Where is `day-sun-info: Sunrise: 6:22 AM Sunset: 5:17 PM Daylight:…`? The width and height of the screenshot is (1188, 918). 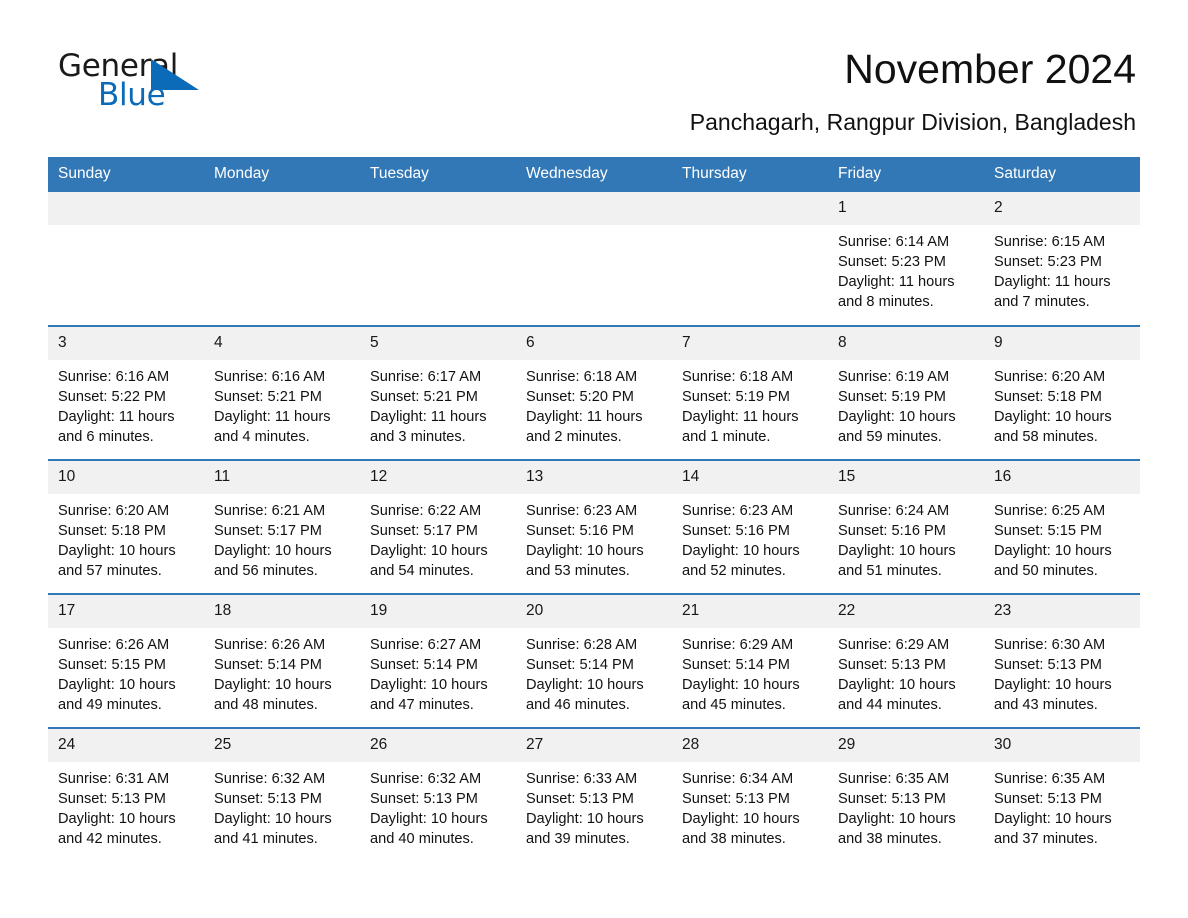 day-sun-info: Sunrise: 6:22 AM Sunset: 5:17 PM Daylight:… is located at coordinates (438, 537).